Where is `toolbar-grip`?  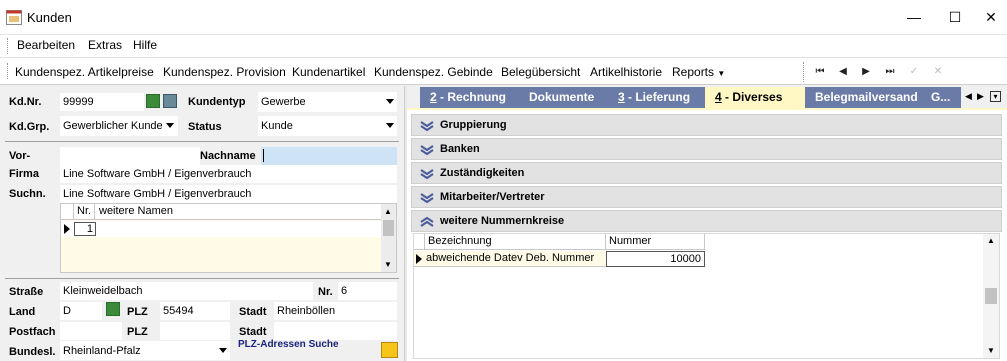 toolbar-grip is located at coordinates (8, 71).